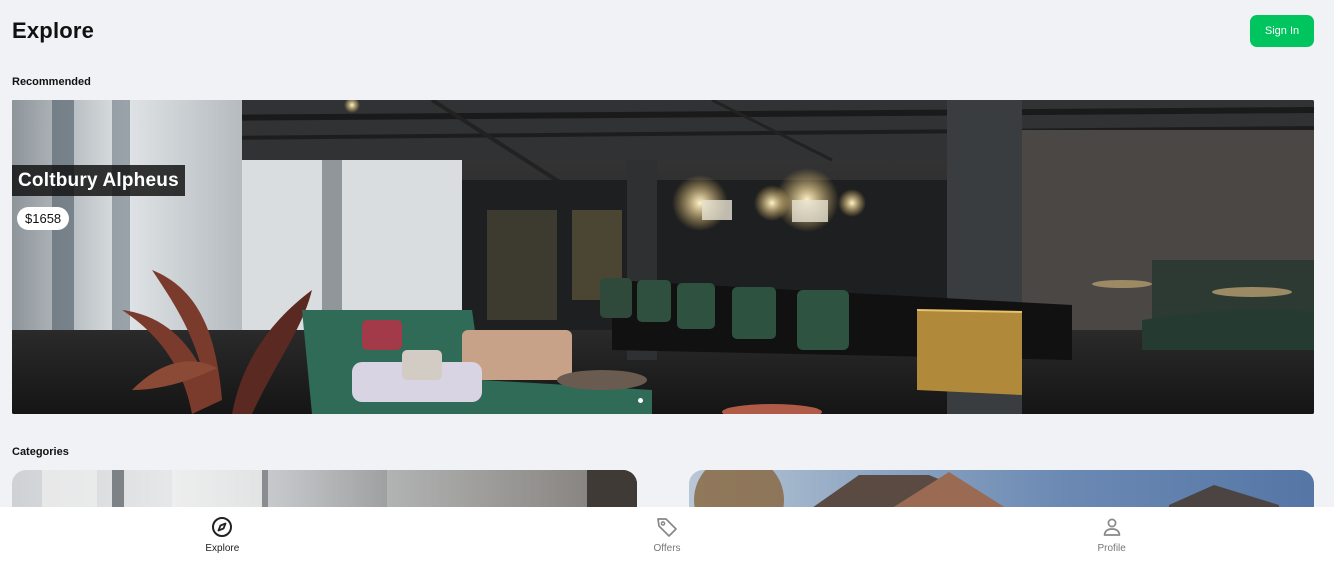 This screenshot has height=561, width=1334. Describe the element at coordinates (98, 180) in the screenshot. I see `hero-title: Coltbury Alpheus` at that location.